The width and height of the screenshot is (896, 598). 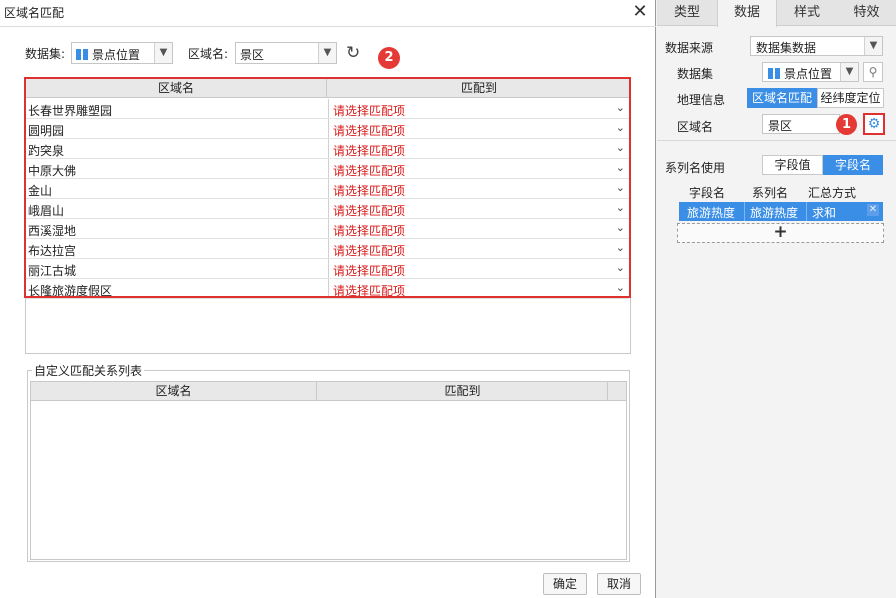 What do you see at coordinates (52, 171) in the screenshot?
I see `row-region-name: 中原大佛` at bounding box center [52, 171].